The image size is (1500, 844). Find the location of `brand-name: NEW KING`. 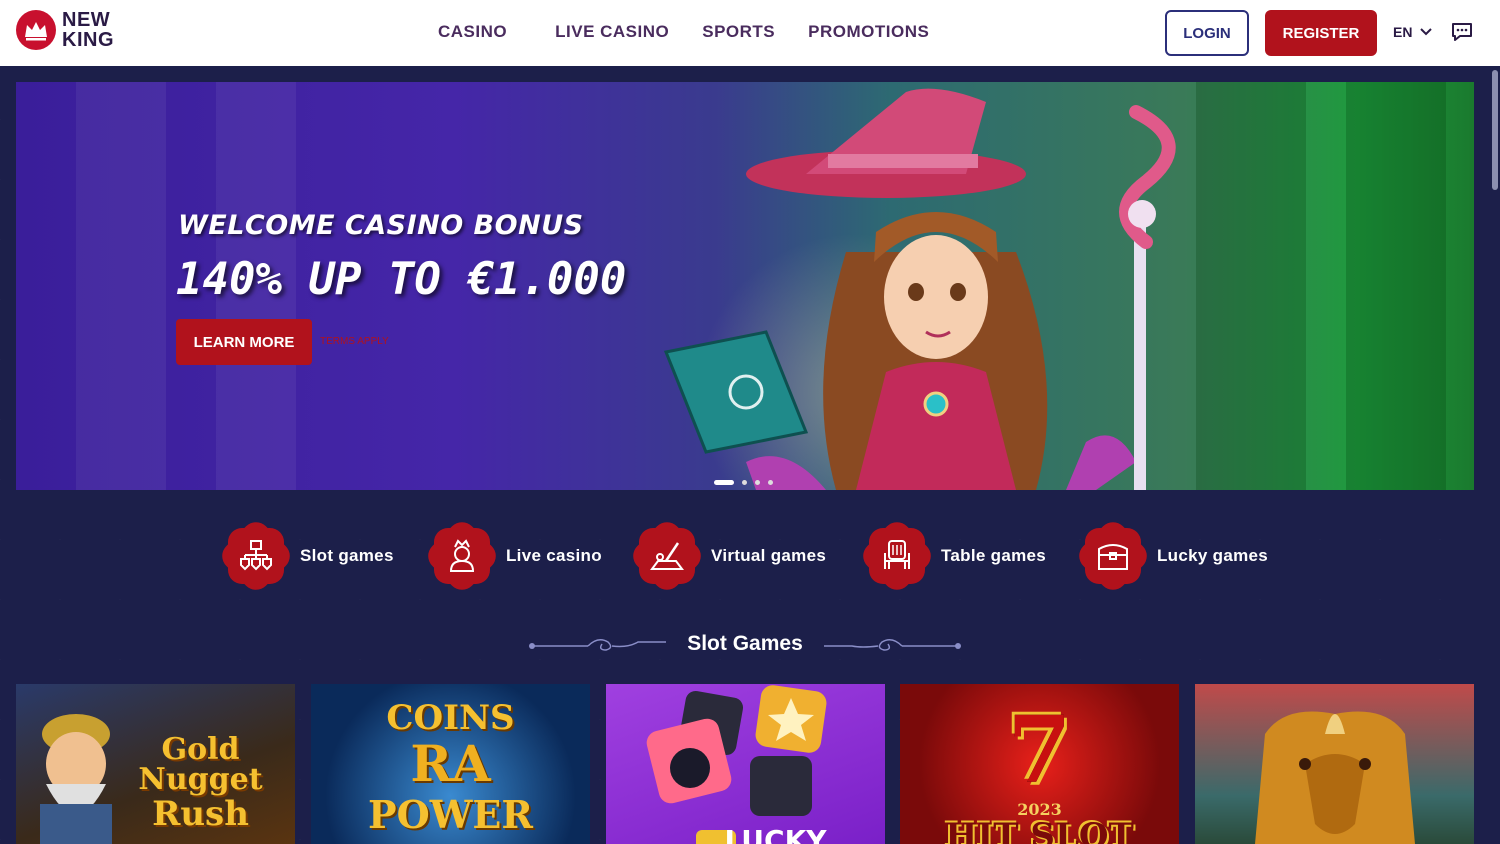

brand-name: NEW KING is located at coordinates (88, 30).